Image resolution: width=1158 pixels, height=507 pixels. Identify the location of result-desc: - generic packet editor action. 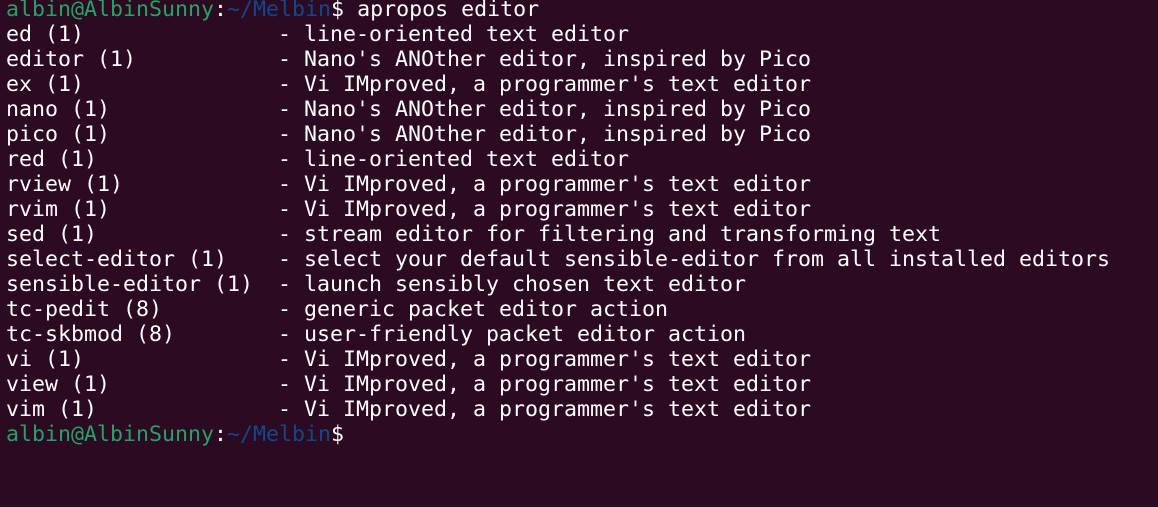
(473, 309).